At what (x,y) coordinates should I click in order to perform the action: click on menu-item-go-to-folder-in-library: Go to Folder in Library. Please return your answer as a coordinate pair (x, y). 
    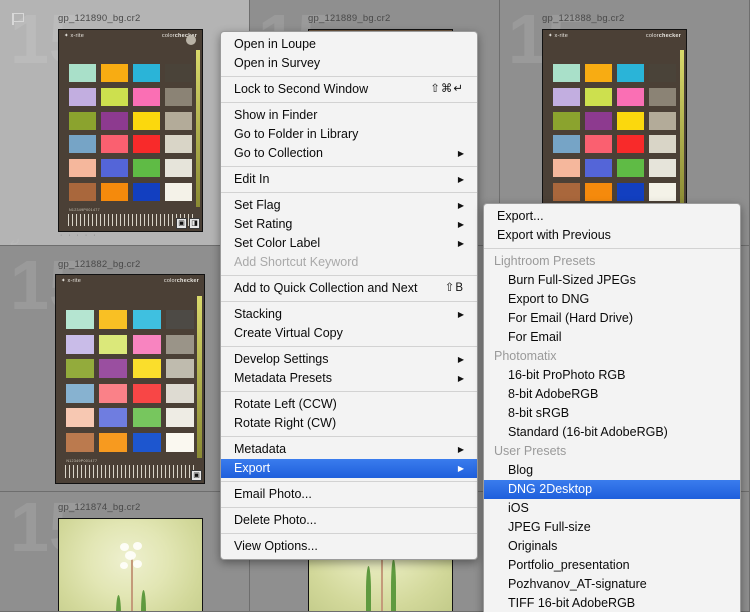
    Looking at the image, I should click on (349, 134).